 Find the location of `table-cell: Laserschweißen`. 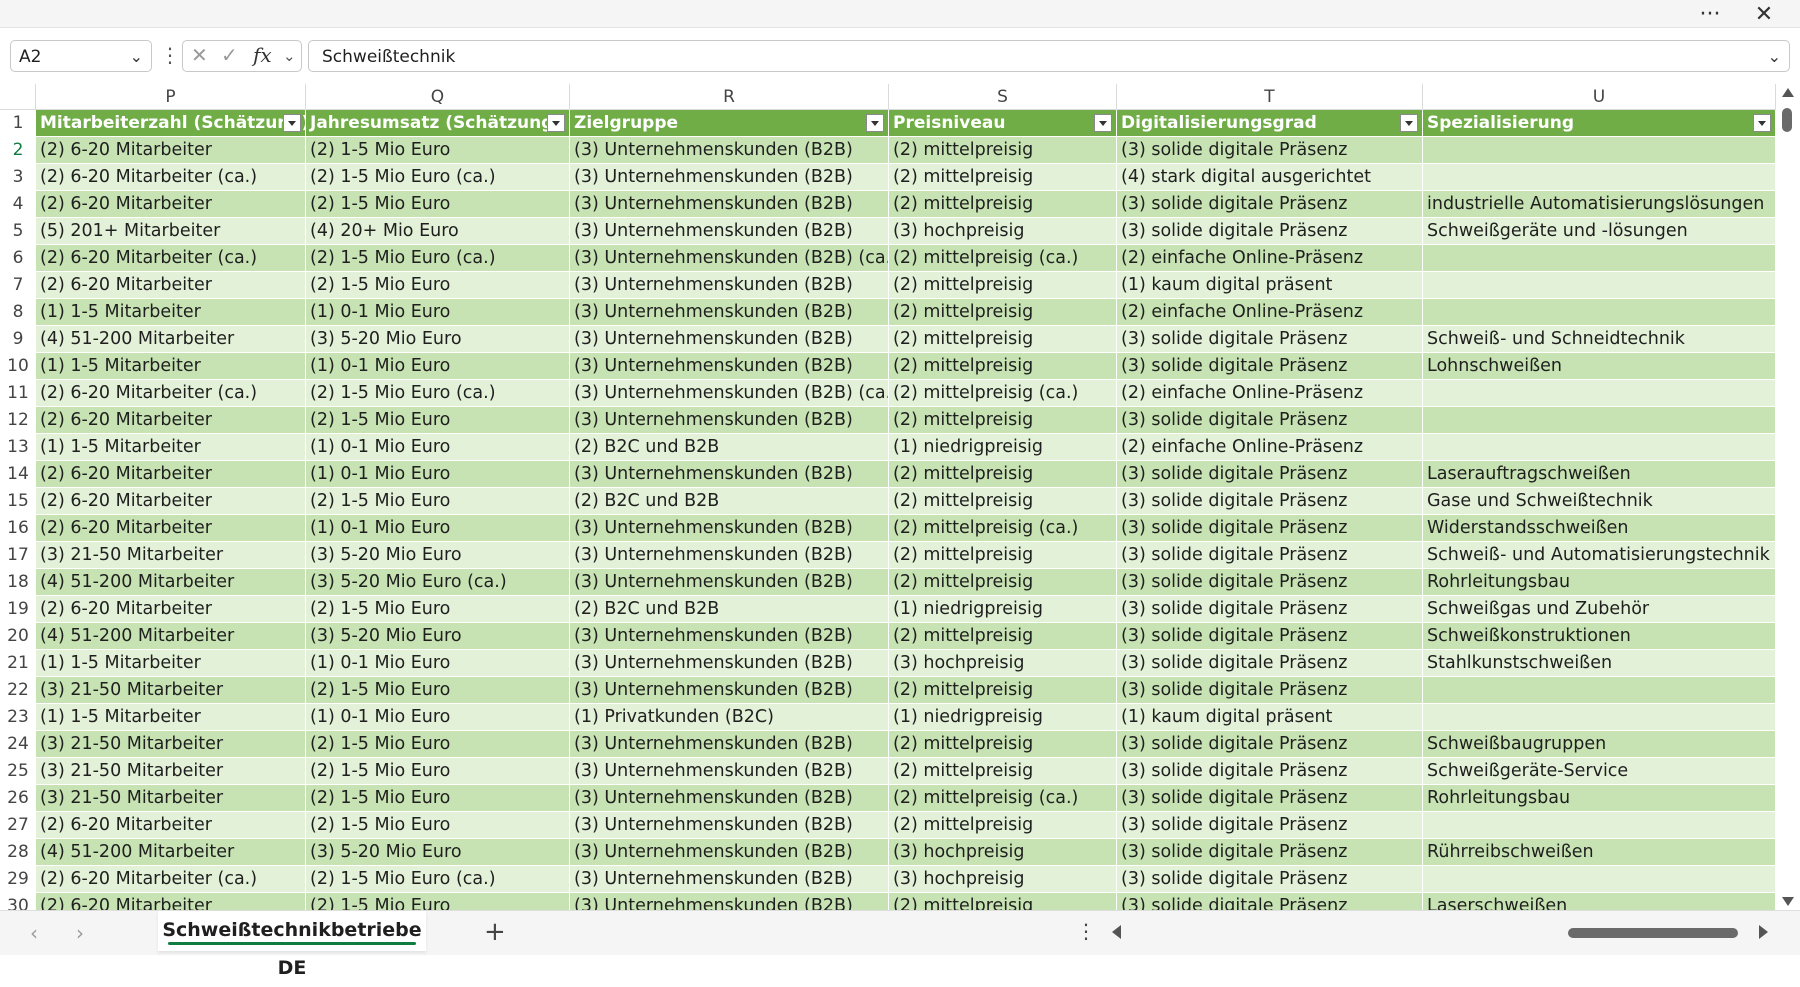

table-cell: Laserschweißen is located at coordinates (1599, 901).